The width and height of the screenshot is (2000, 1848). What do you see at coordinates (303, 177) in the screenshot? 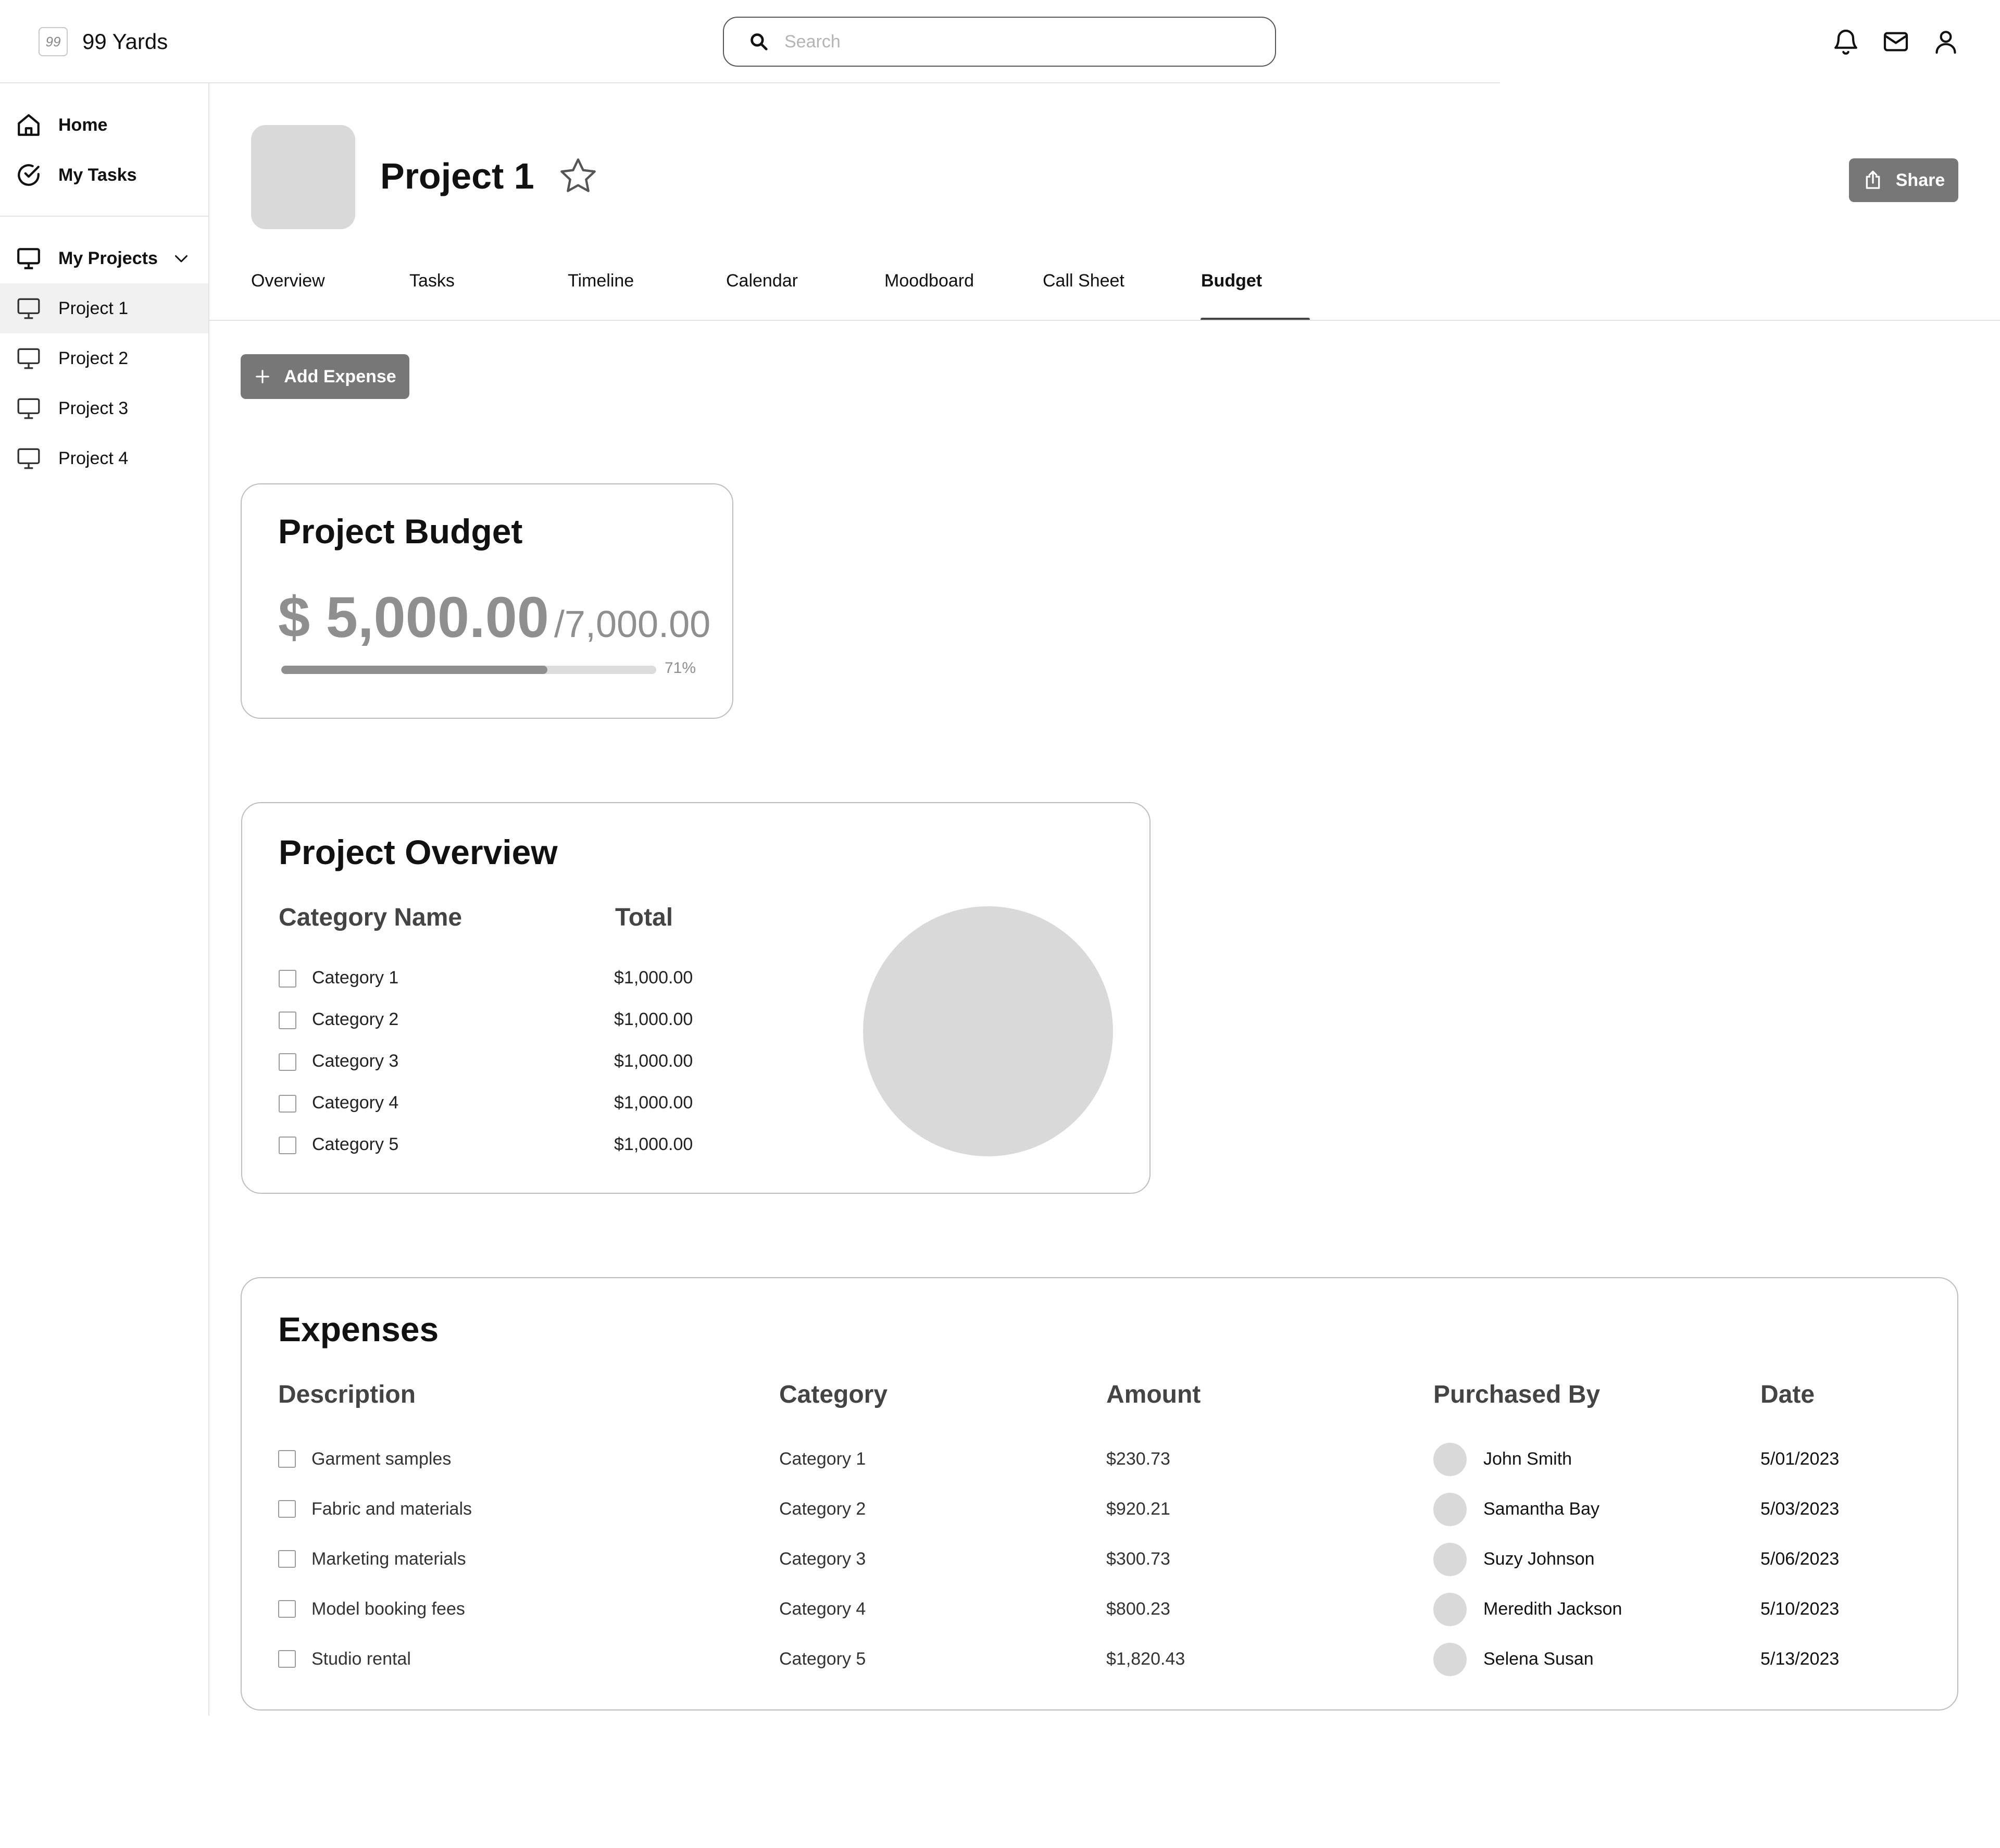
I see `project-thumbnail` at bounding box center [303, 177].